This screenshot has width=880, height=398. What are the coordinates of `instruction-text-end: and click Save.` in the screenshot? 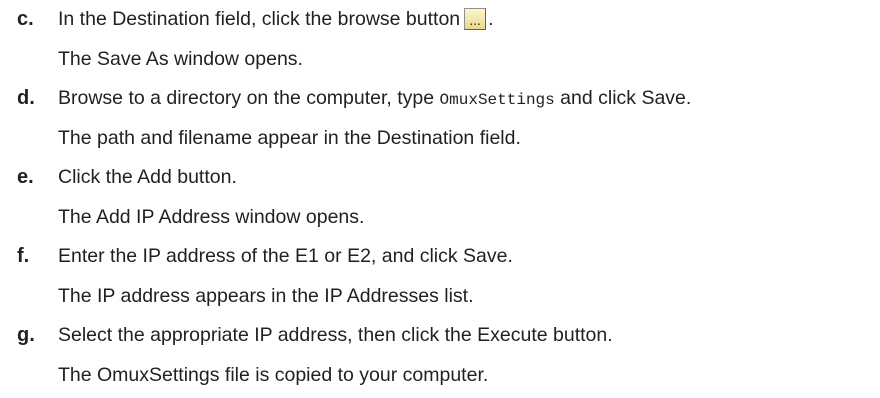 It's located at (623, 98).